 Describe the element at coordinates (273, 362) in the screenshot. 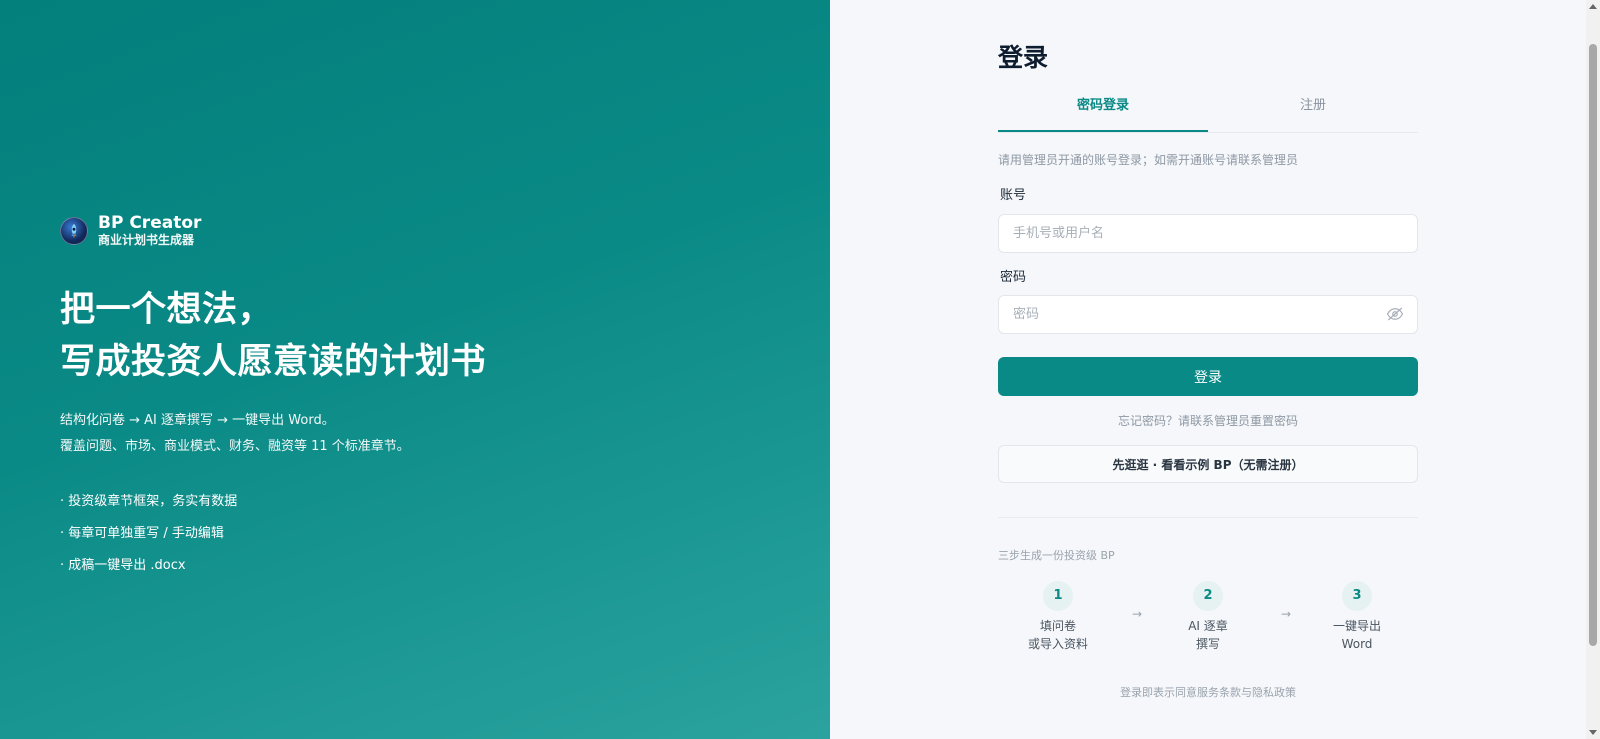

I see `headline-line-2: 写成投资人愿意读的计划书` at that location.